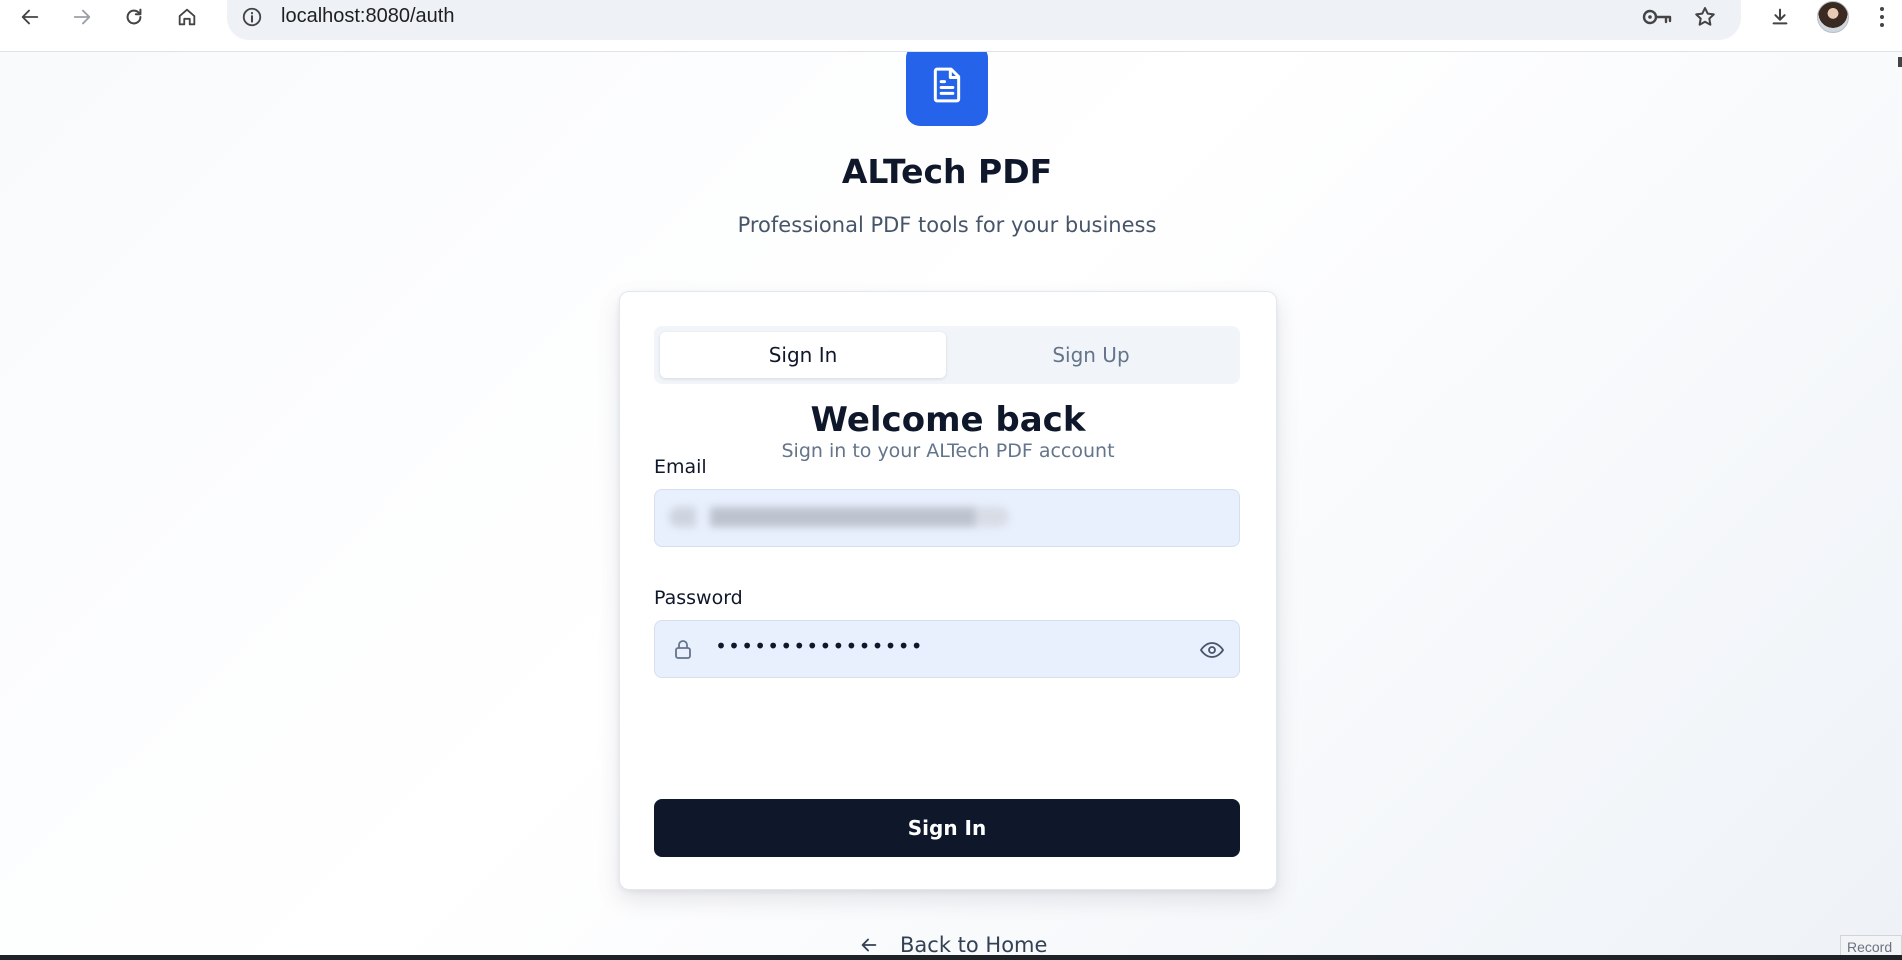 The image size is (1902, 960). I want to click on forward-button, so click(82, 17).